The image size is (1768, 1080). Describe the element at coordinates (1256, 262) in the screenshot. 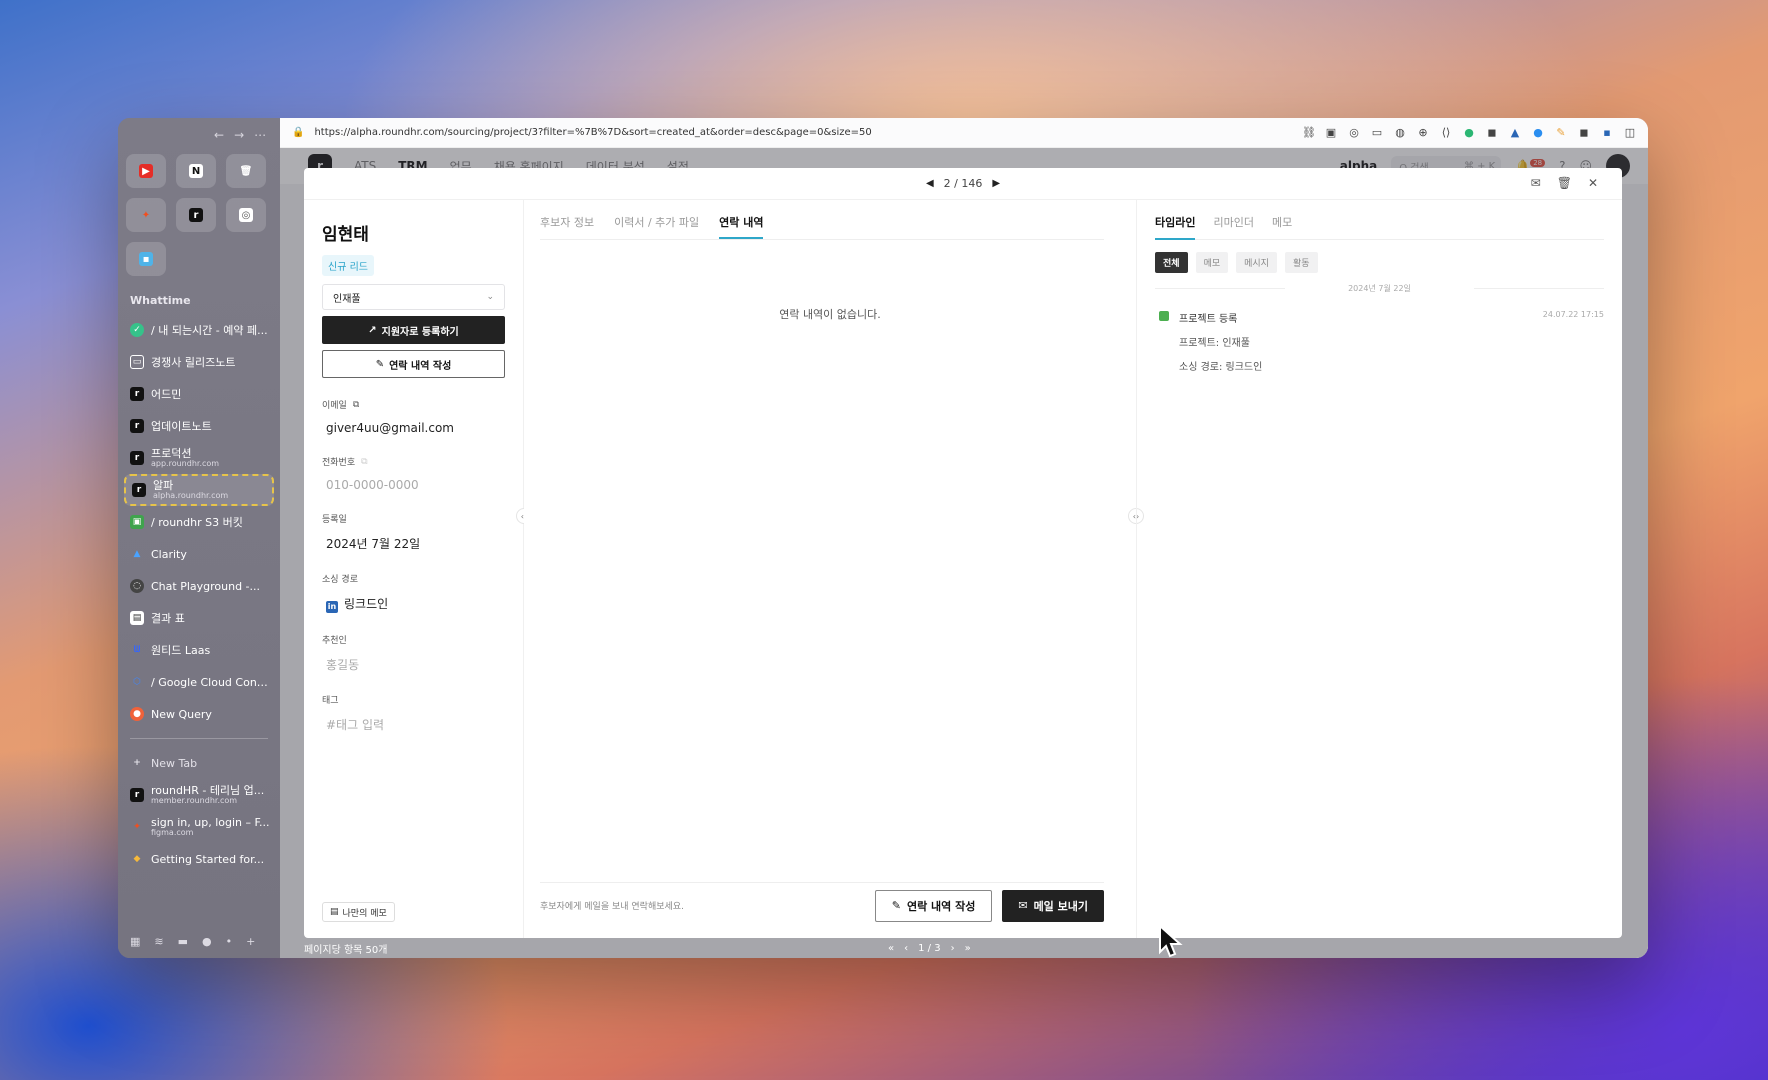

I see `filter-message: 메시지` at that location.